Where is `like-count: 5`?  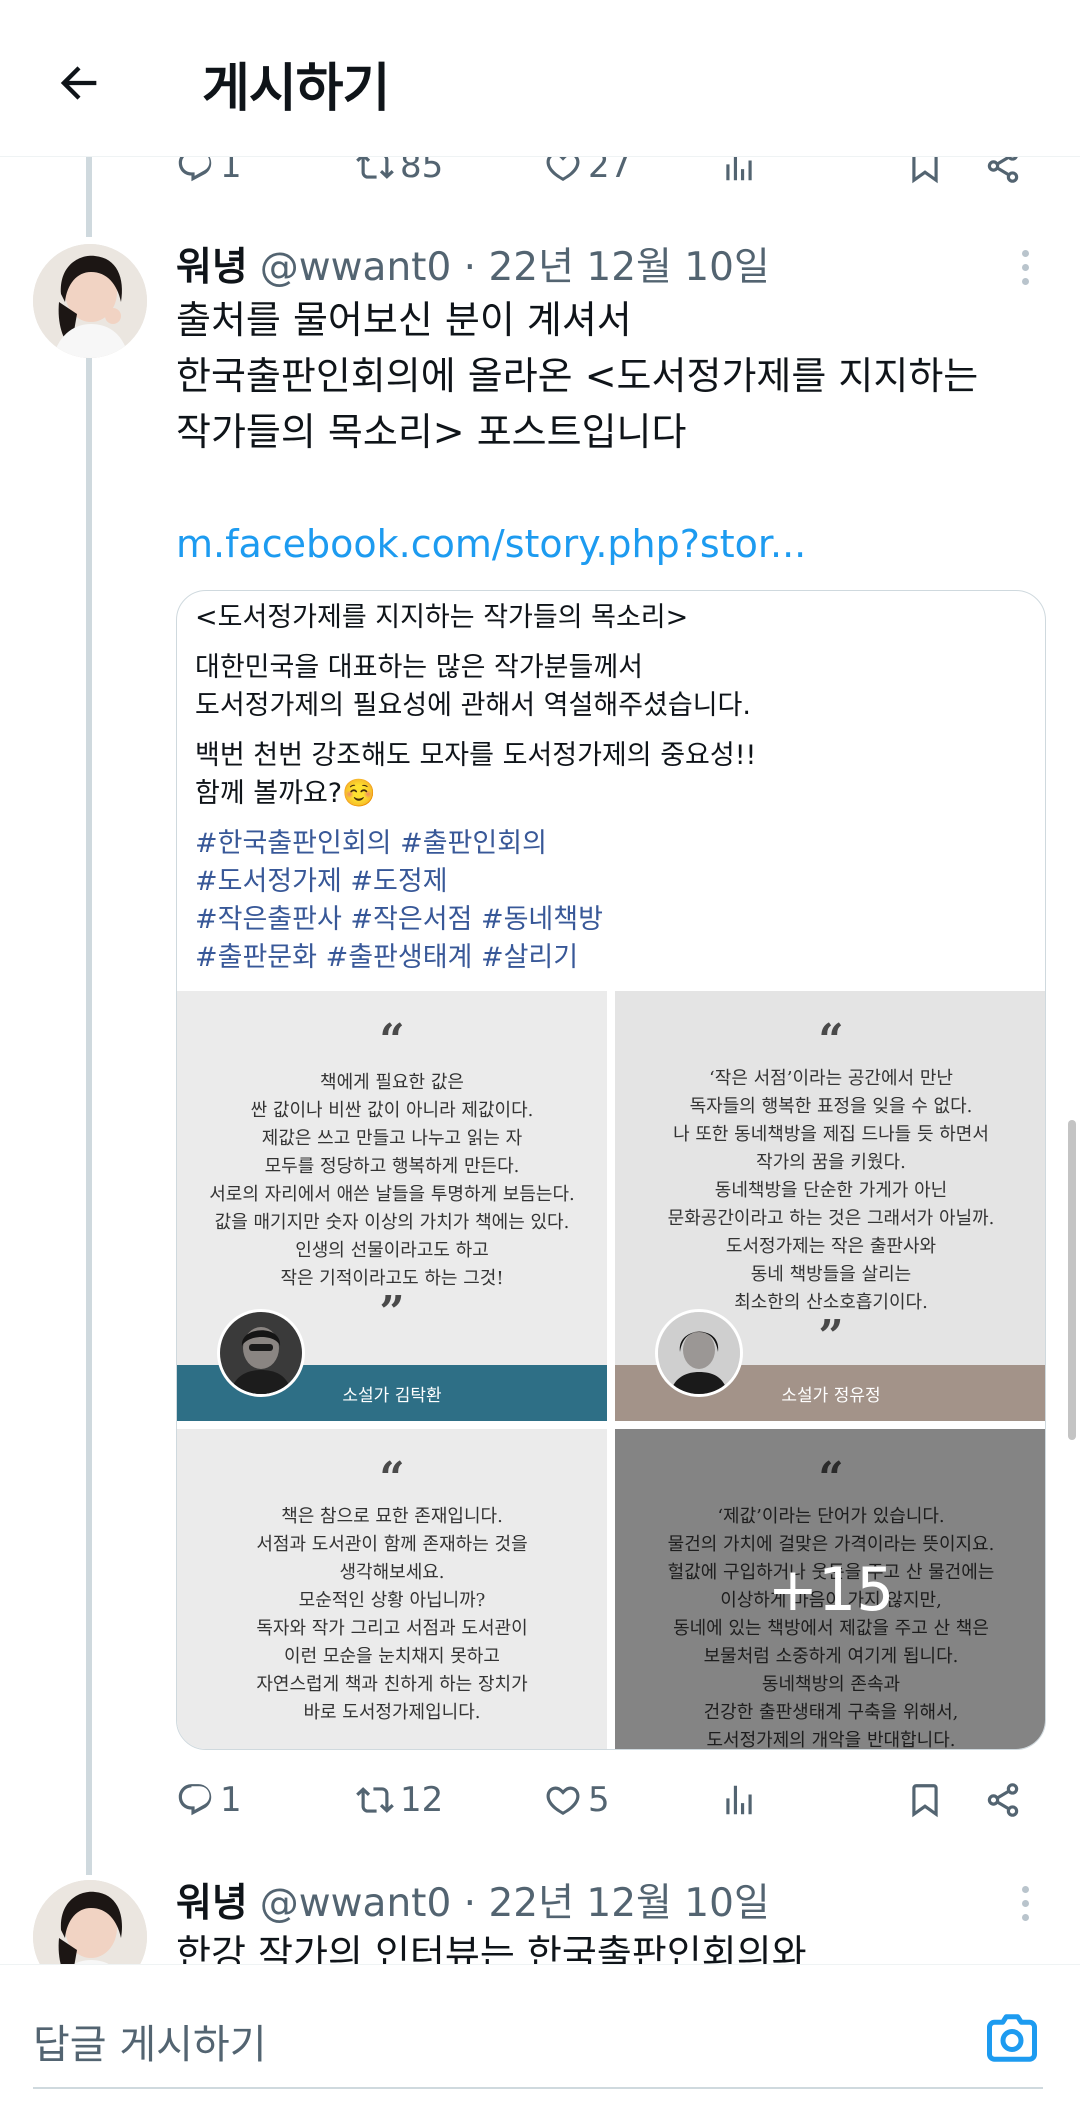
like-count: 5 is located at coordinates (599, 1800).